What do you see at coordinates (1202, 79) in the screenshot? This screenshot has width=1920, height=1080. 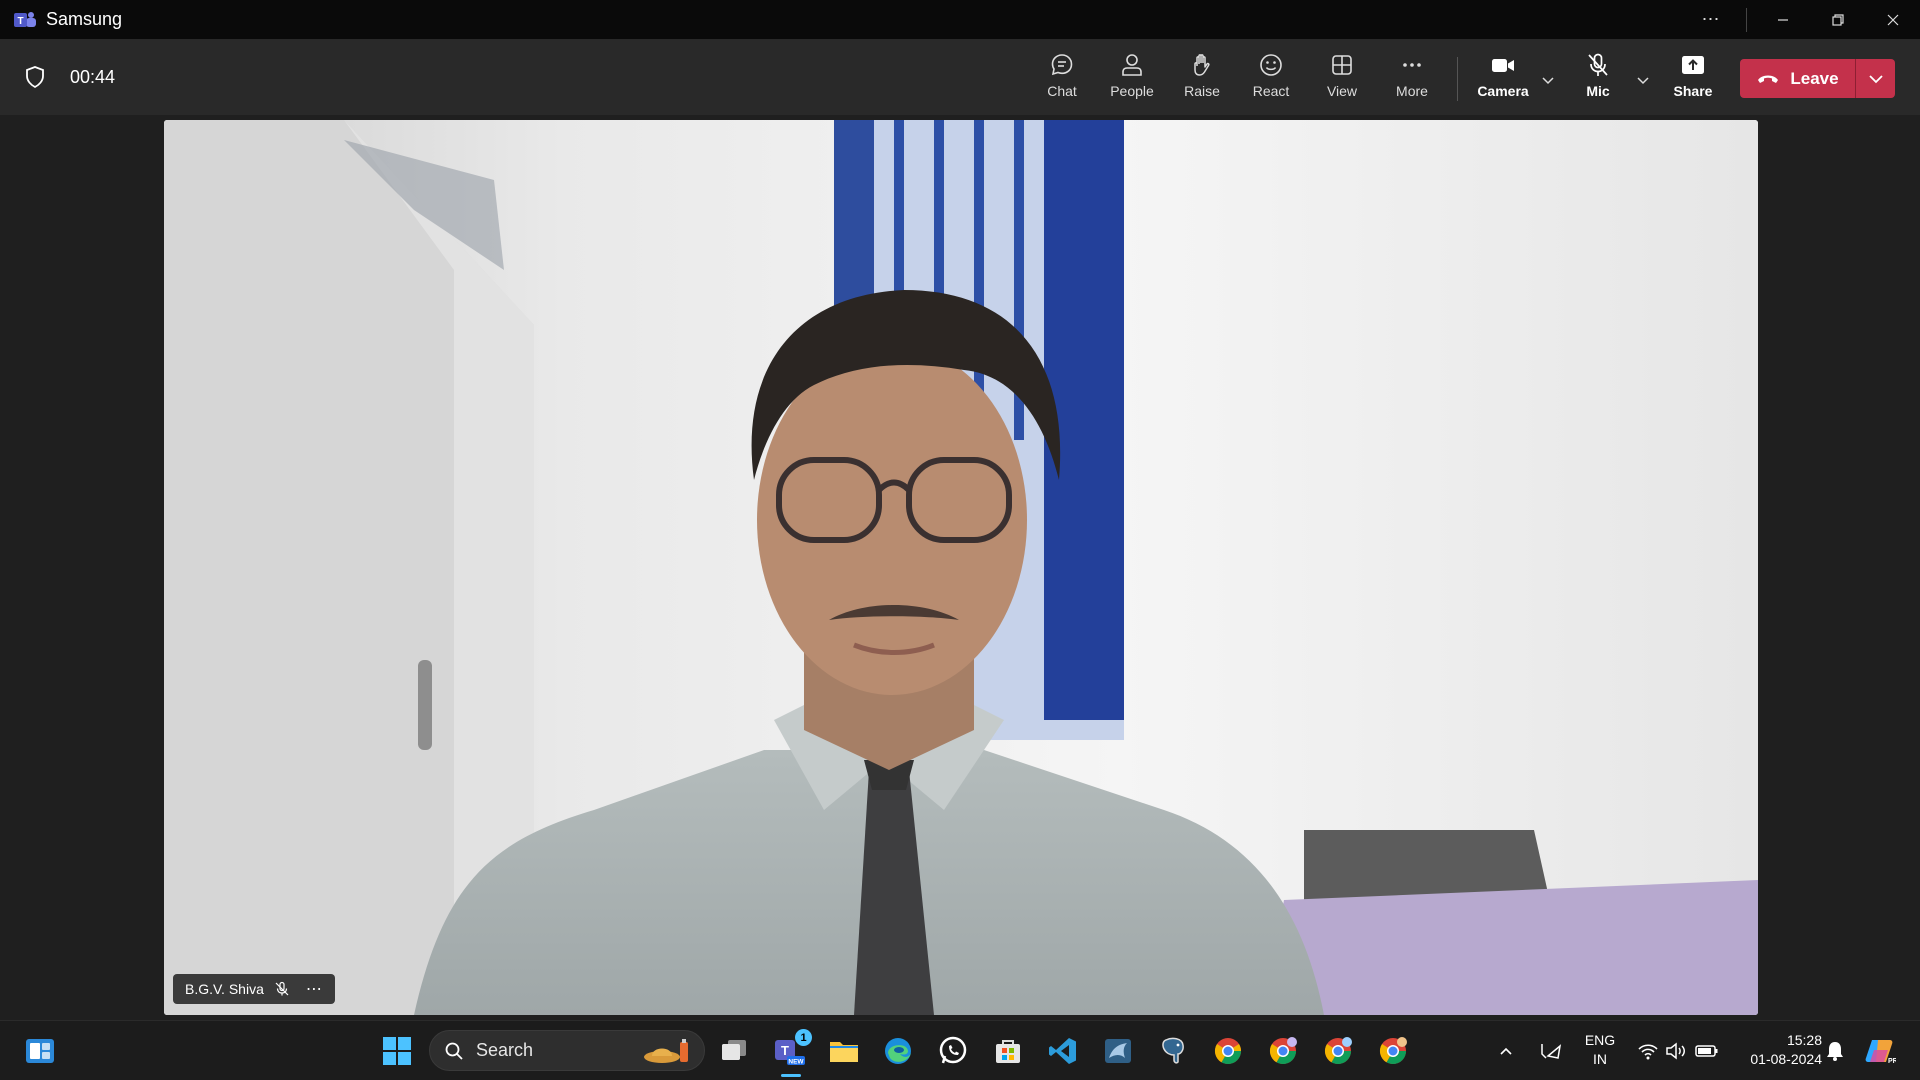 I see `raise-hand-button: Raise` at bounding box center [1202, 79].